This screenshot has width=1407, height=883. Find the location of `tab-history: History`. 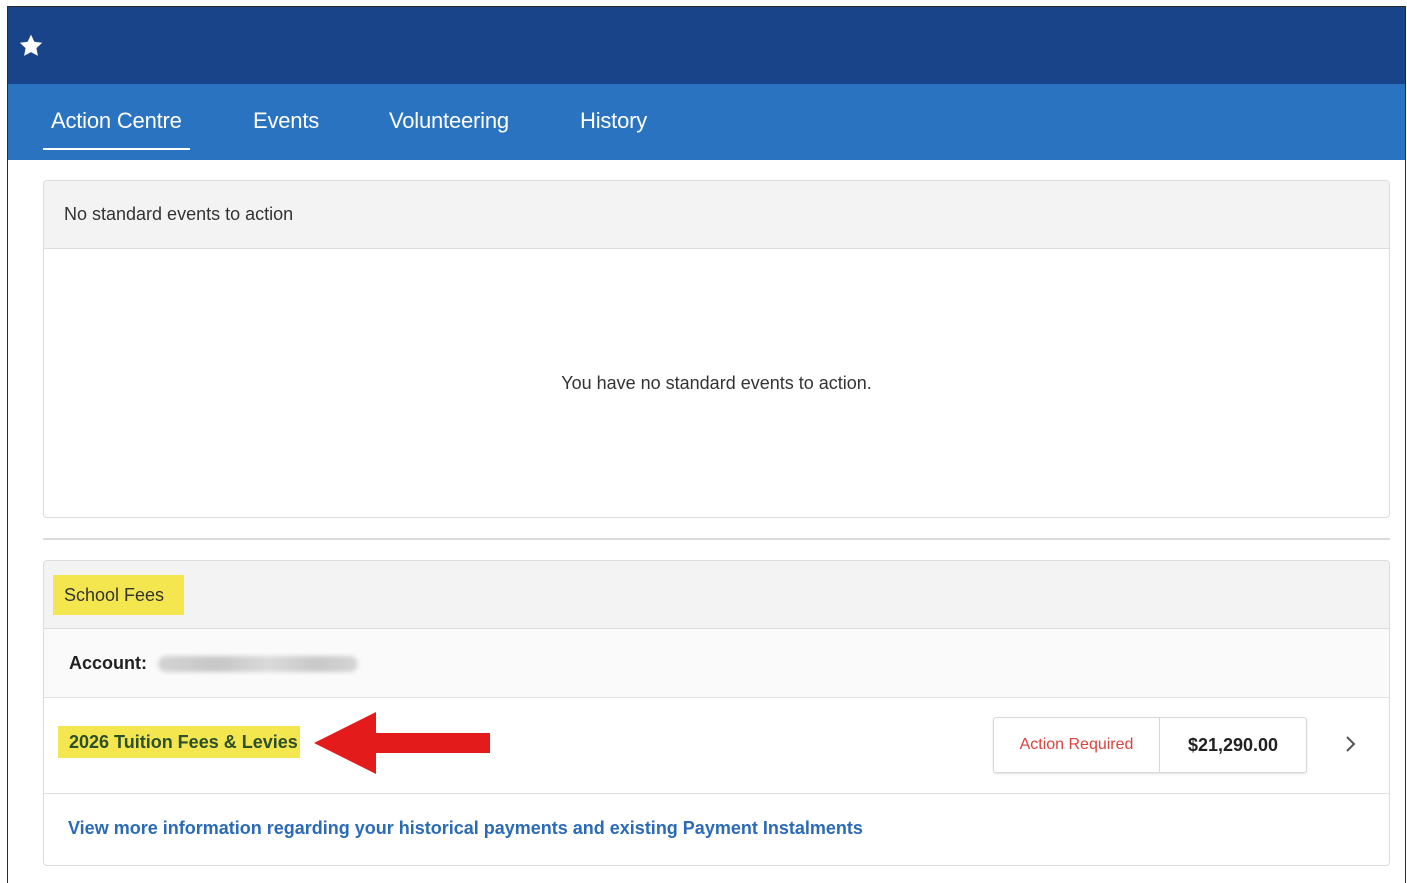

tab-history: History is located at coordinates (613, 122).